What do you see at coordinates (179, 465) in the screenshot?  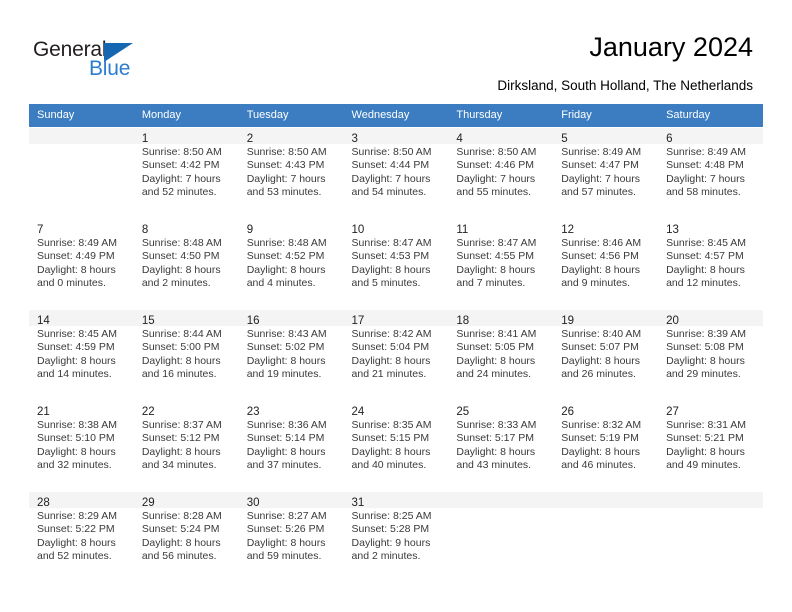 I see `daylight-text-line2: and 34 minutes.` at bounding box center [179, 465].